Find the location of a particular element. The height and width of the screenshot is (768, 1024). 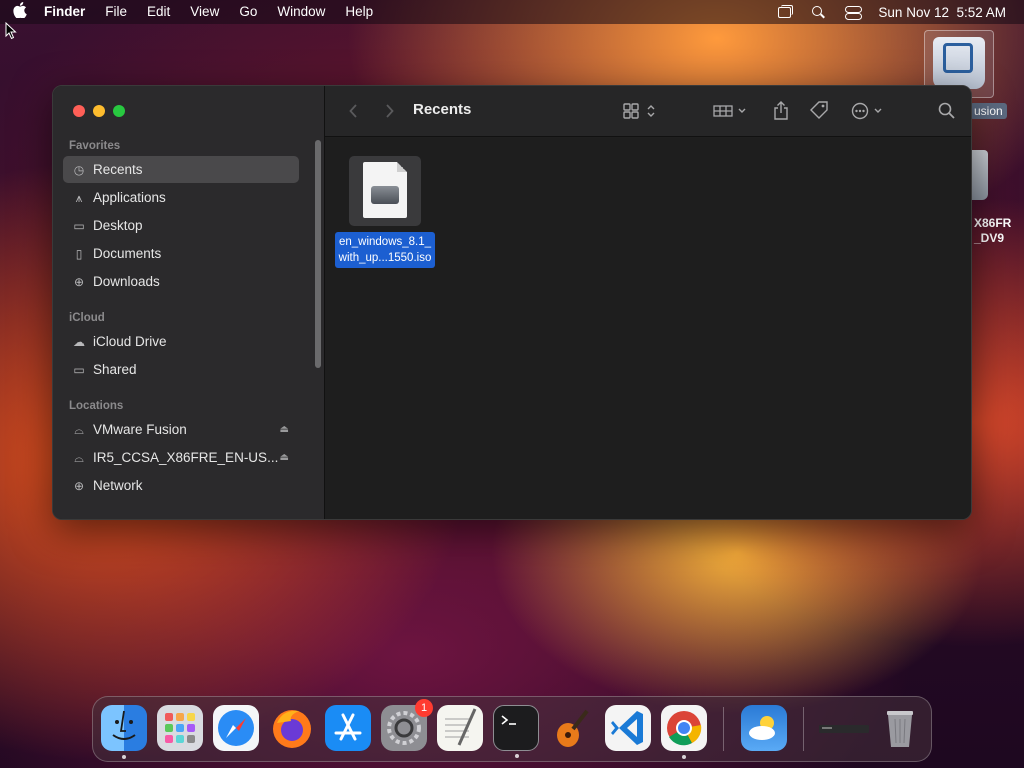

sidebar-item-label: iCloud Drive is located at coordinates (130, 341).